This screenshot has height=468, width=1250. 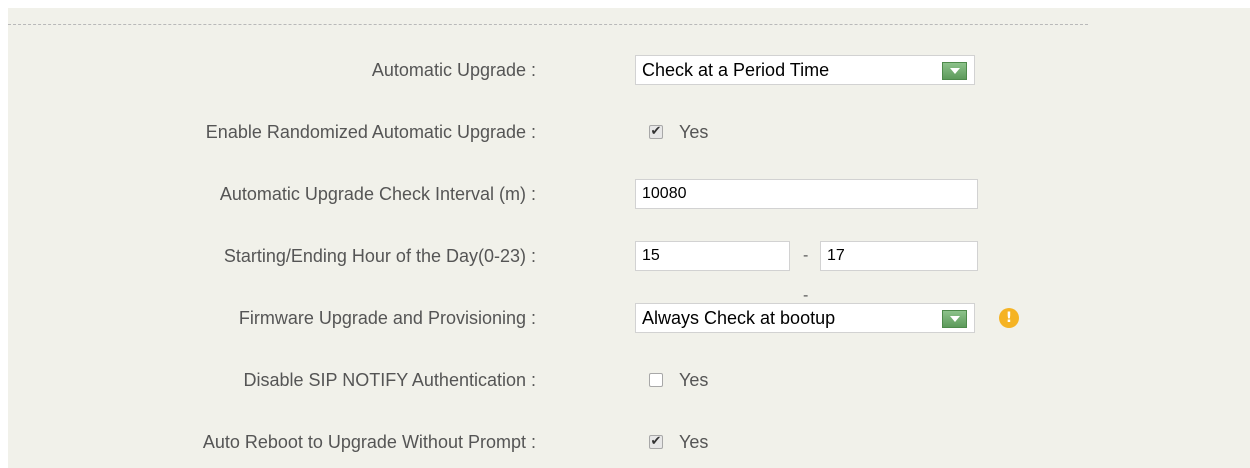 What do you see at coordinates (369, 442) in the screenshot?
I see `auto-reboot-label: Auto Reboot to Upgrade Without Prompt :` at bounding box center [369, 442].